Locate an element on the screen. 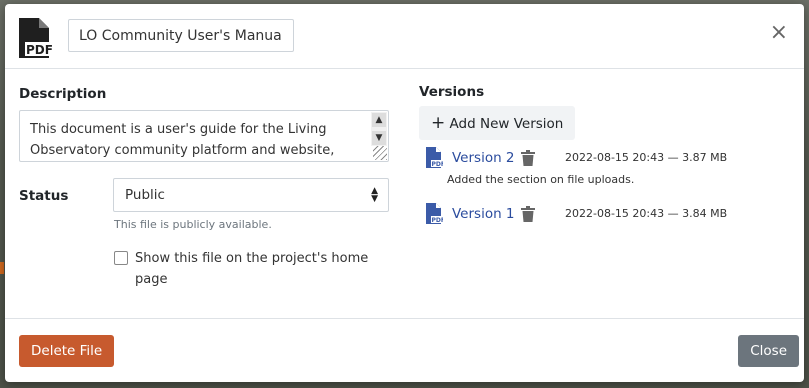  scroll-down-icon: ▼ is located at coordinates (379, 138).